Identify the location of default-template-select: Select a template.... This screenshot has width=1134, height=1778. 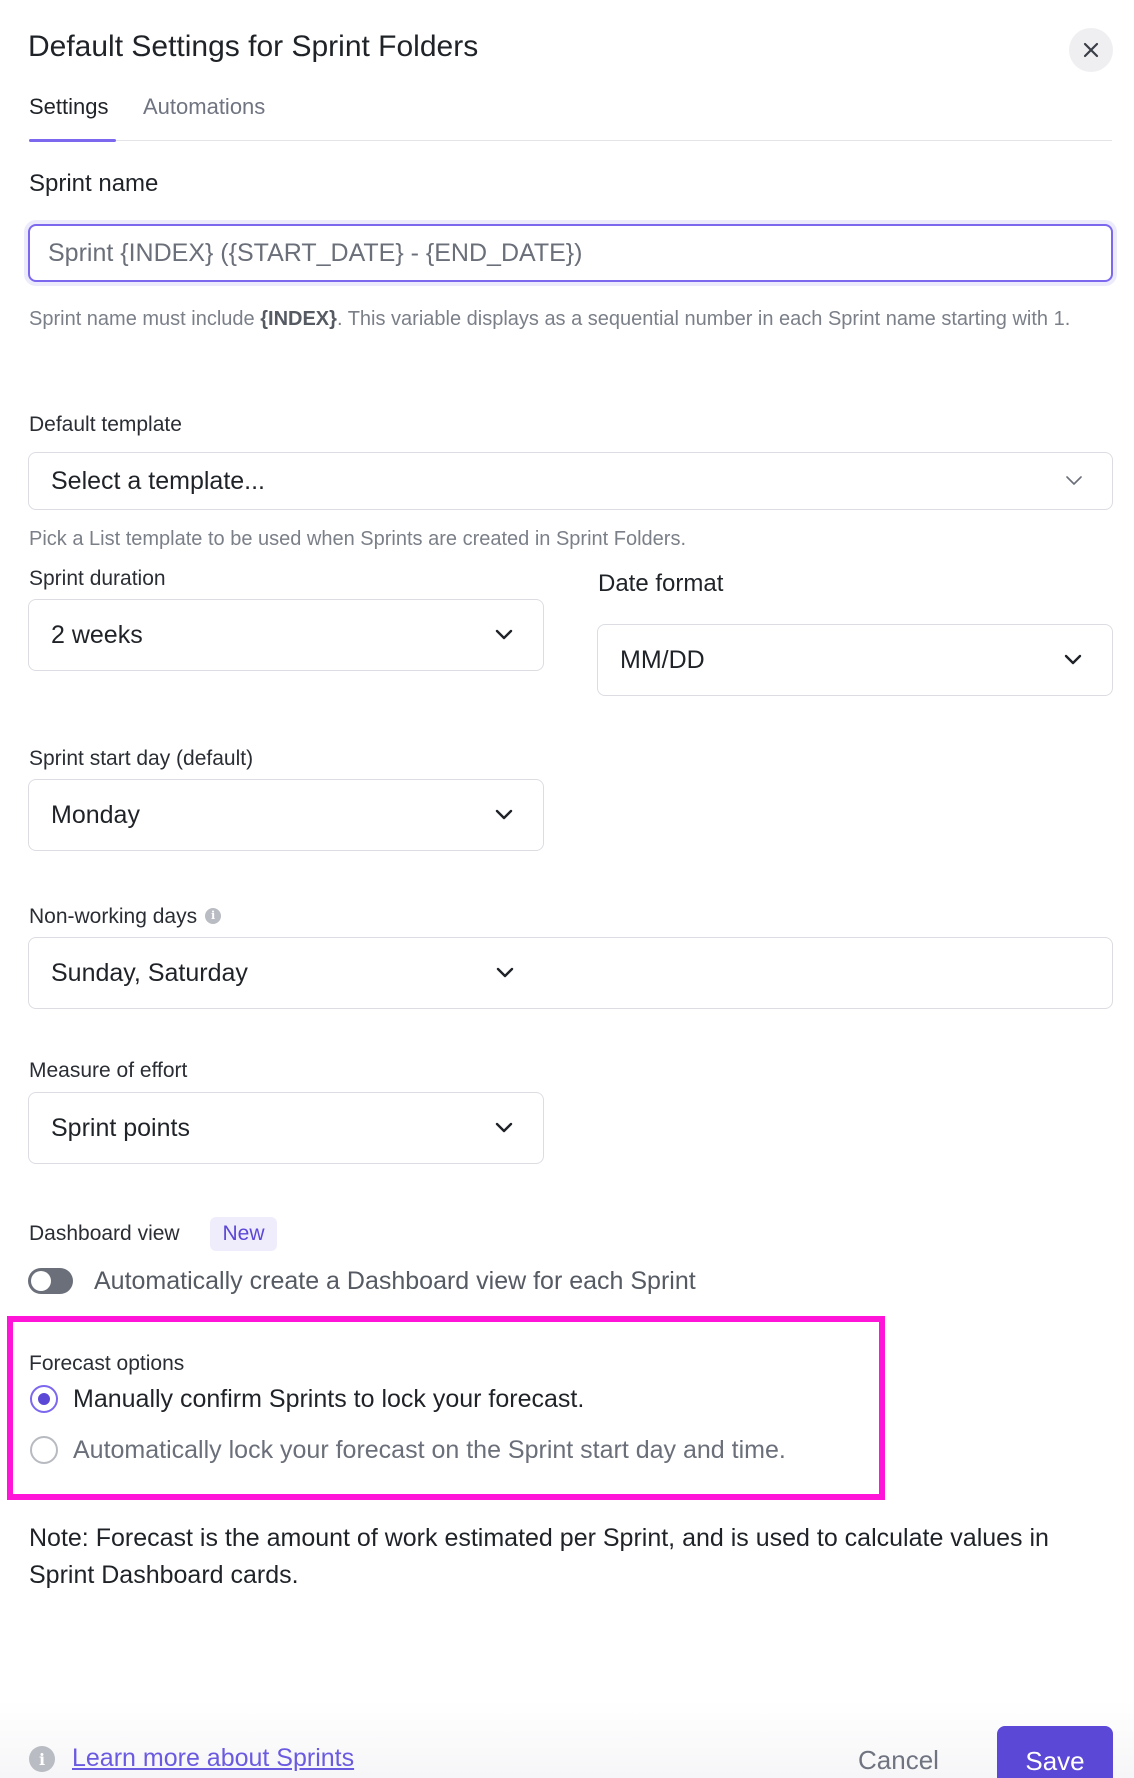
(570, 481).